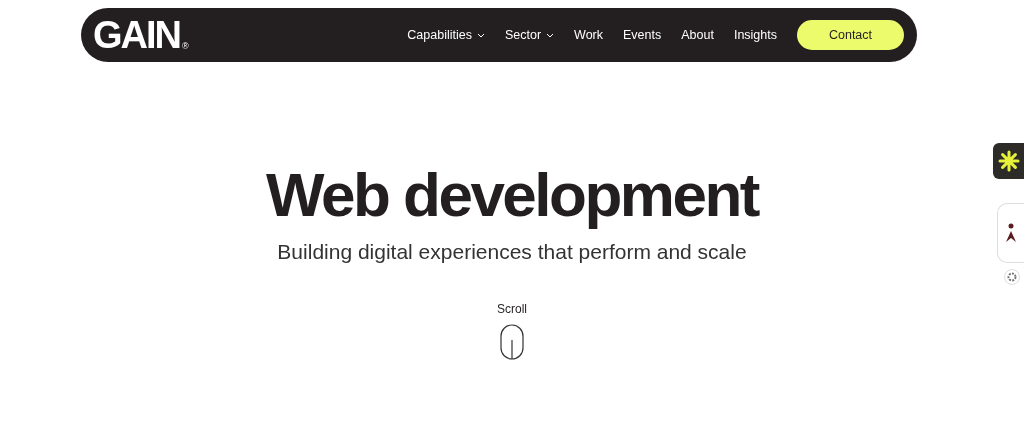  What do you see at coordinates (512, 195) in the screenshot?
I see `page-title: Web development` at bounding box center [512, 195].